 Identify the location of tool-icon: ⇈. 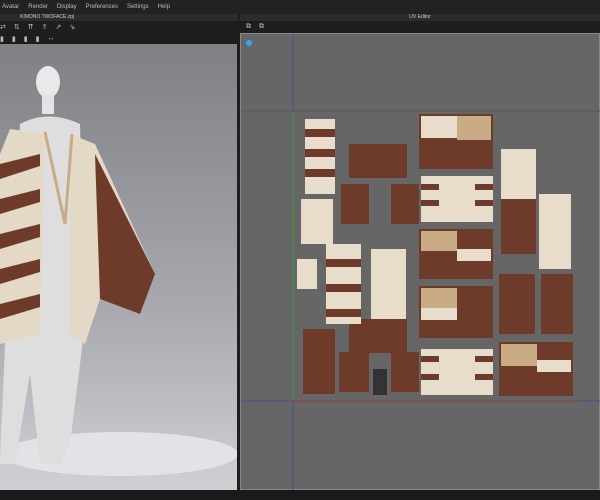
(31, 27).